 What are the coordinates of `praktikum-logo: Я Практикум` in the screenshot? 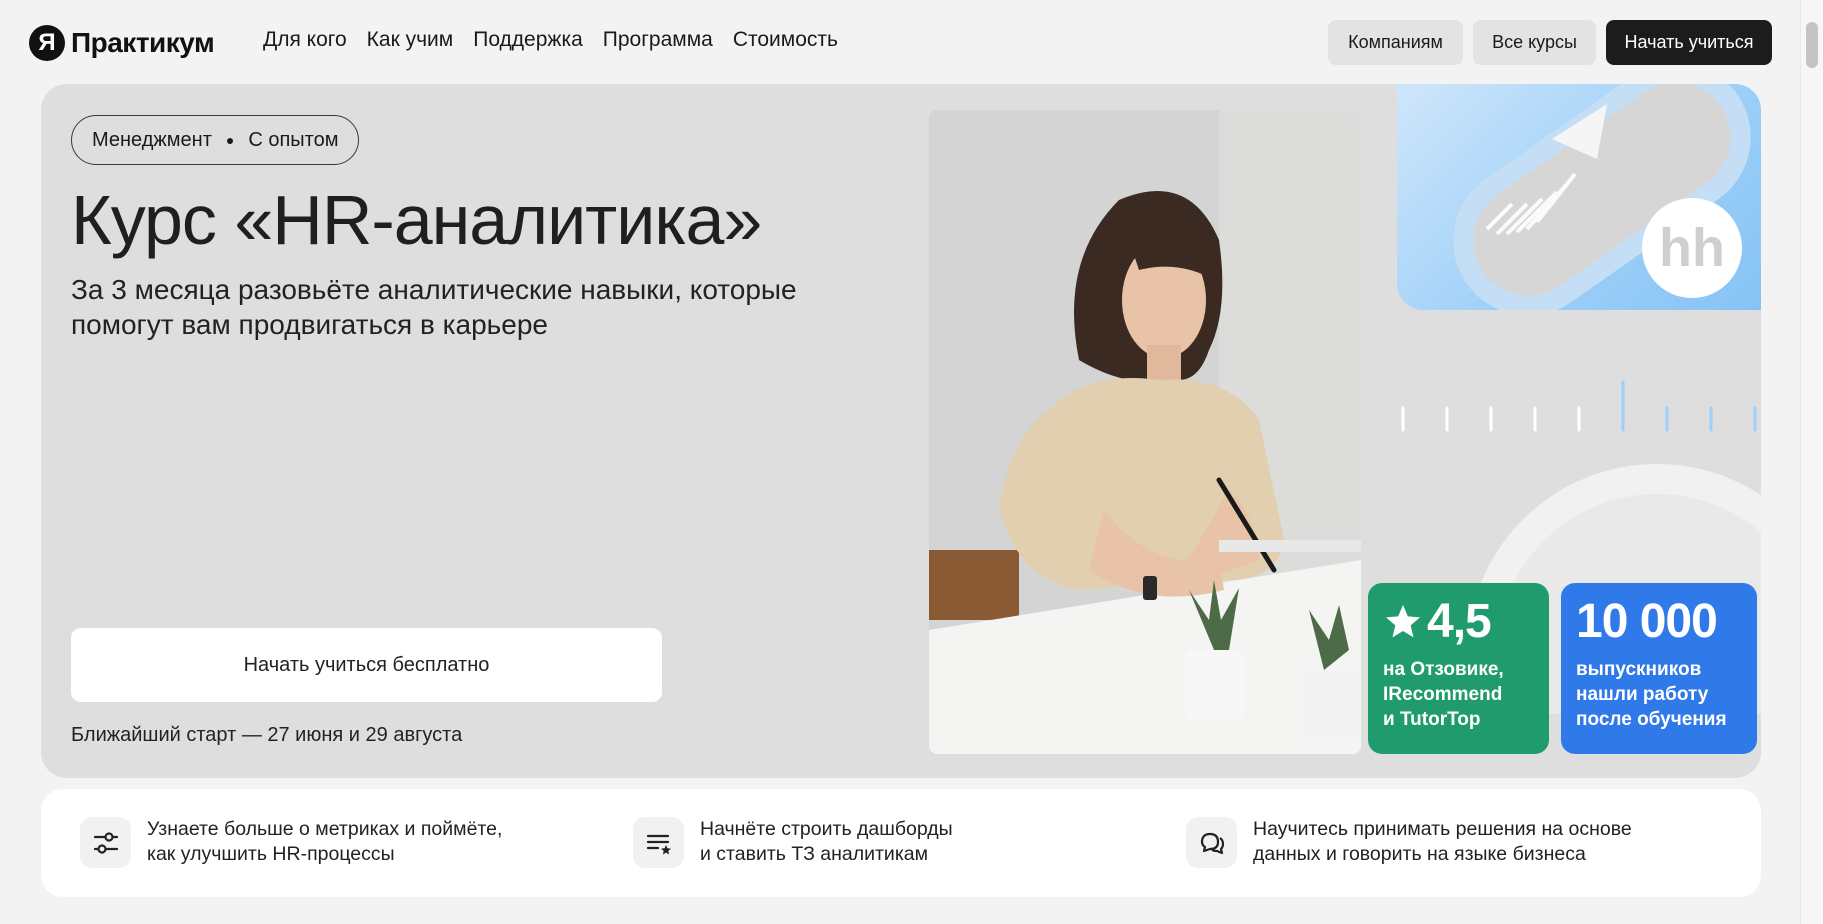 It's located at (122, 43).